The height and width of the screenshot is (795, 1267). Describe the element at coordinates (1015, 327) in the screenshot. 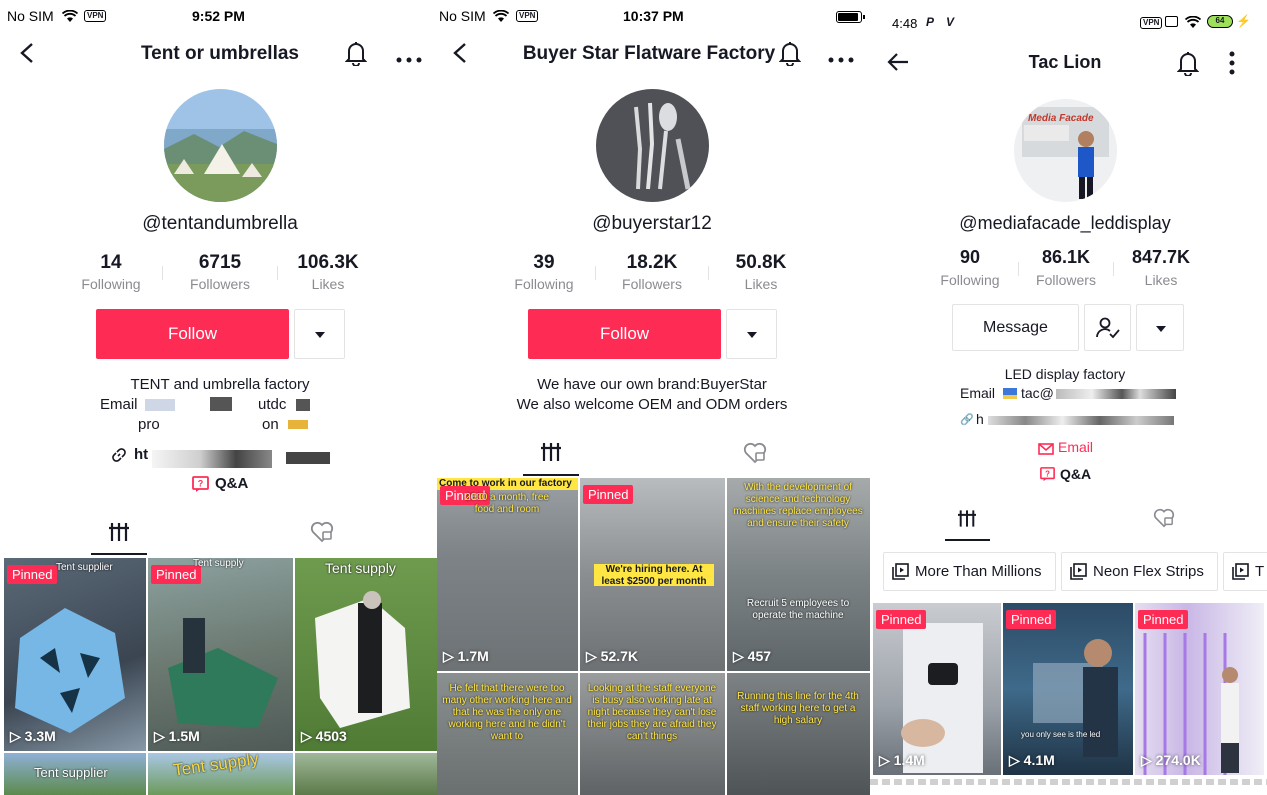

I see `message-button: Message` at that location.